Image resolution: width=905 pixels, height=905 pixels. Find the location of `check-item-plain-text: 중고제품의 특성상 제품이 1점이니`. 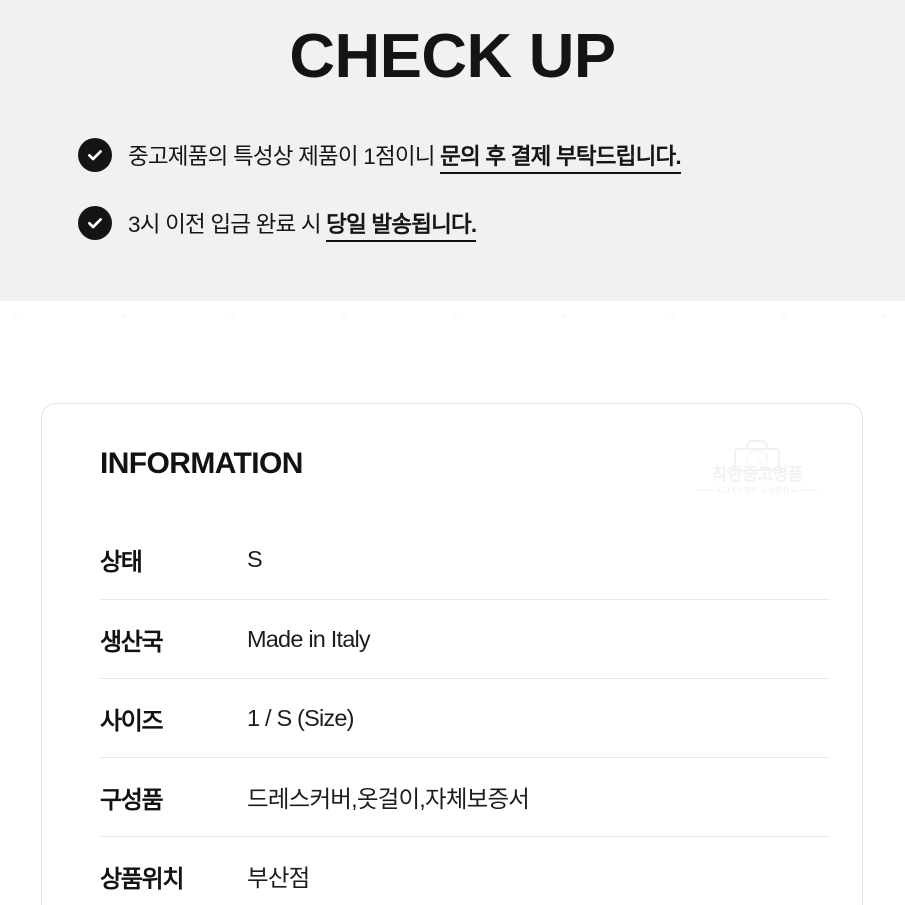

check-item-plain-text: 중고제품의 특성상 제품이 1점이니 is located at coordinates (284, 156).